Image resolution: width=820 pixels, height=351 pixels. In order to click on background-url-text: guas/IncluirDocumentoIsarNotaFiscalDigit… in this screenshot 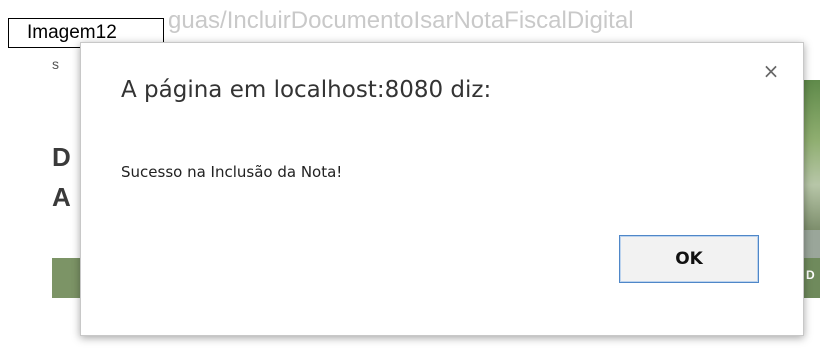, I will do `click(401, 20)`.